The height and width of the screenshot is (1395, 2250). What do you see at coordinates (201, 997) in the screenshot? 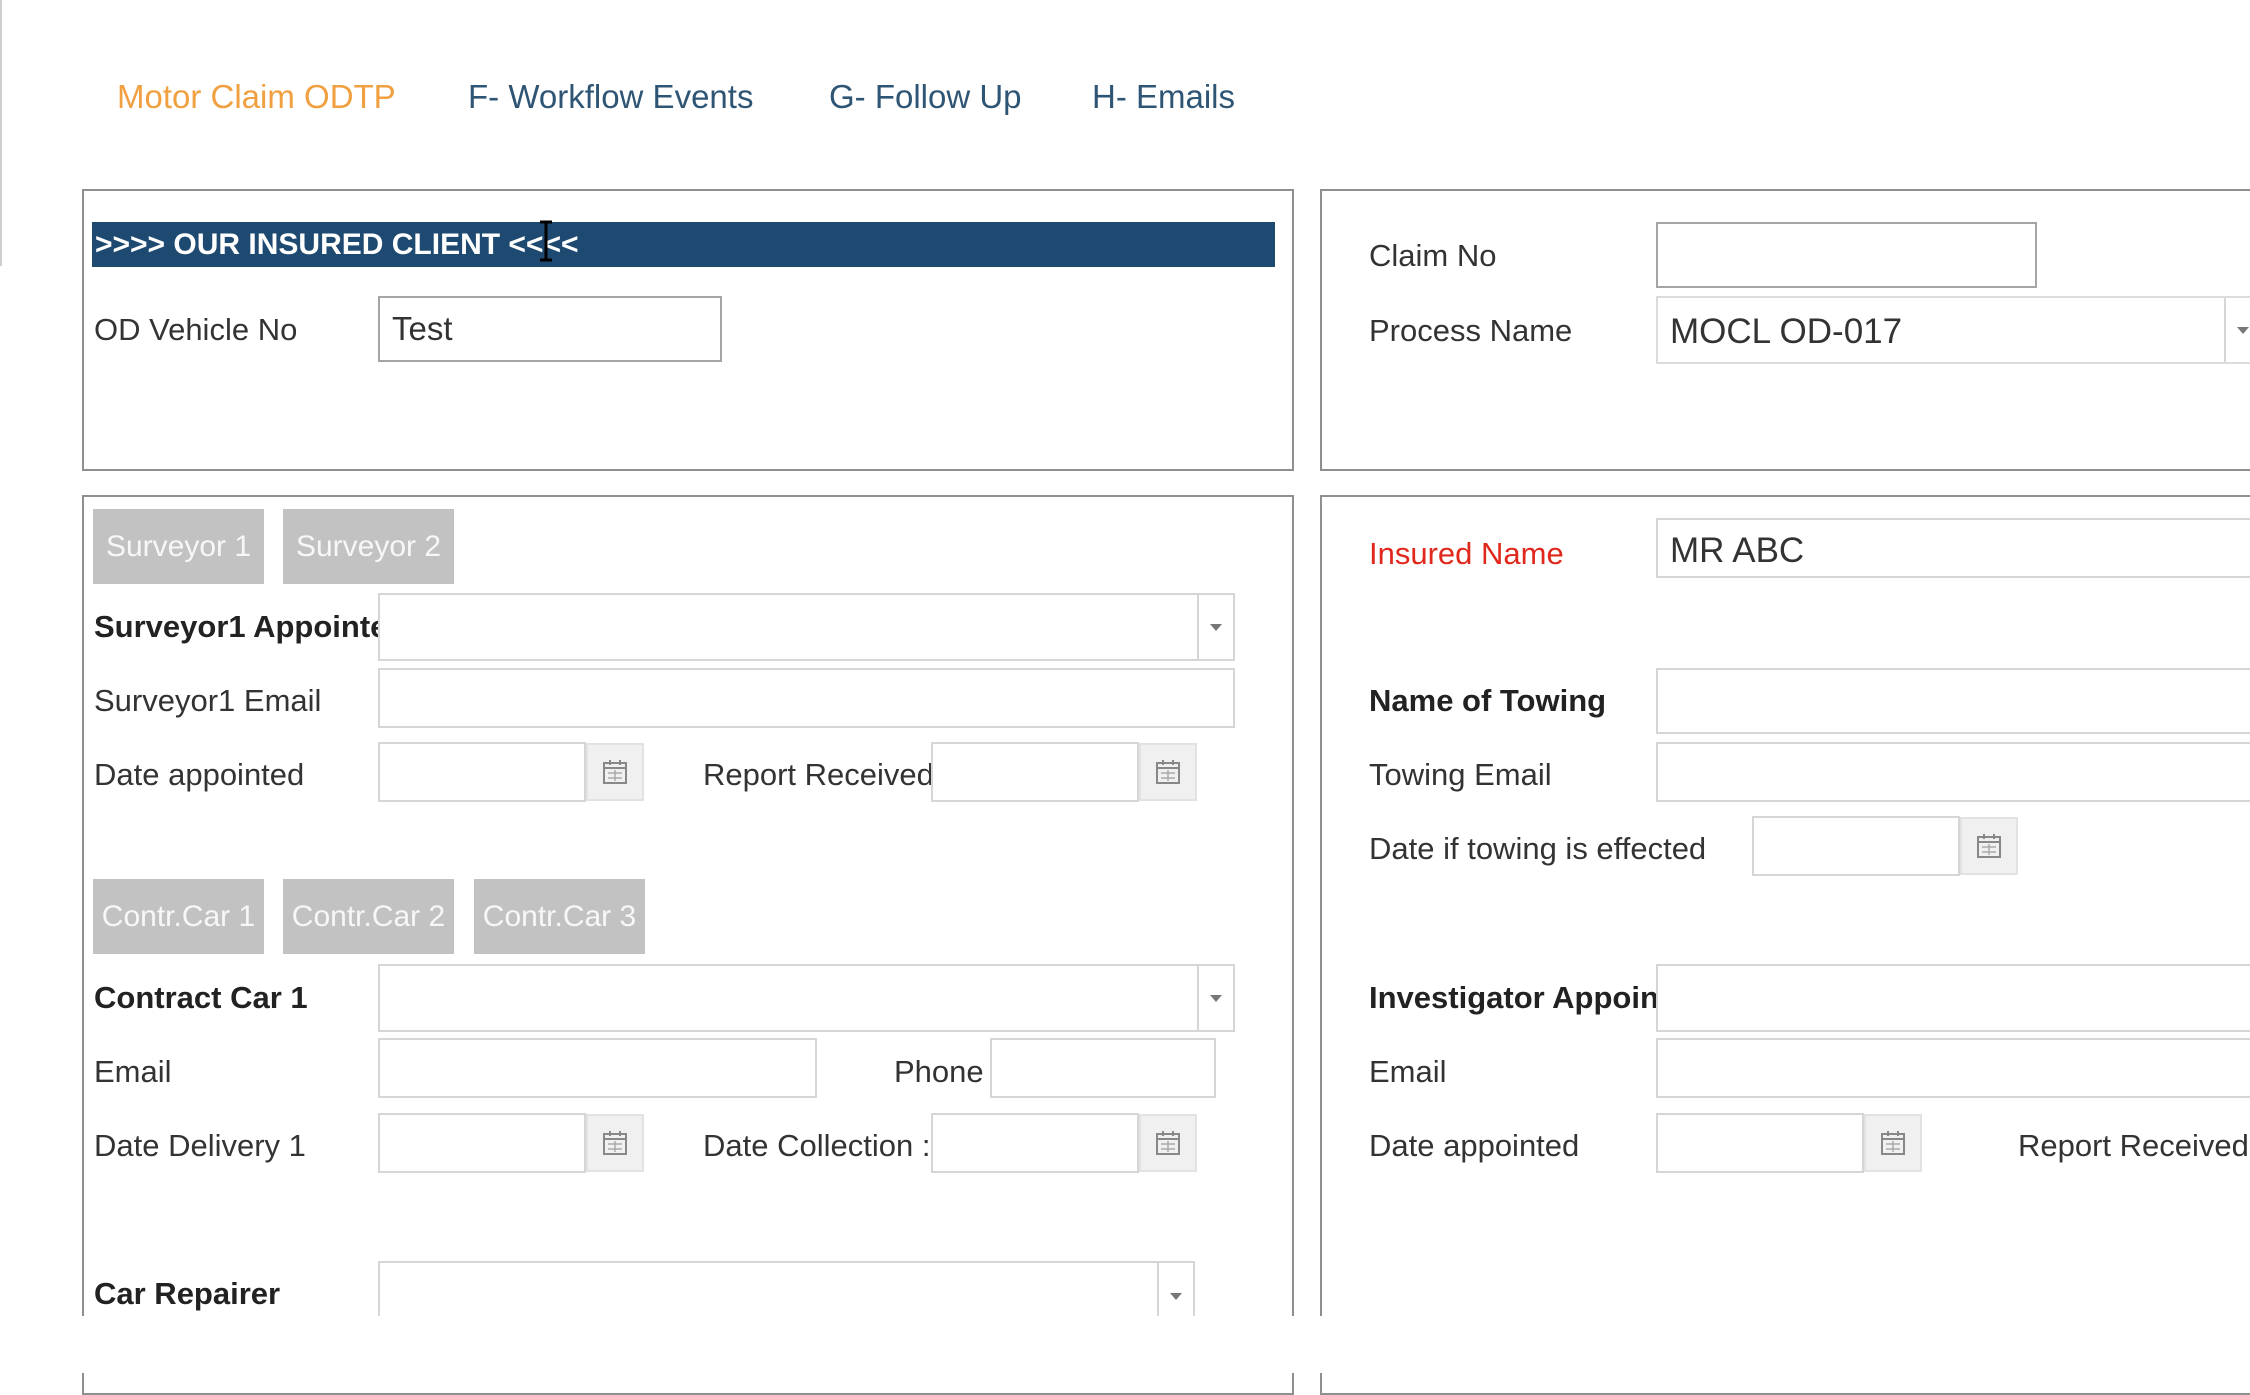
I see `contract-car-label: Contract Car 1` at bounding box center [201, 997].